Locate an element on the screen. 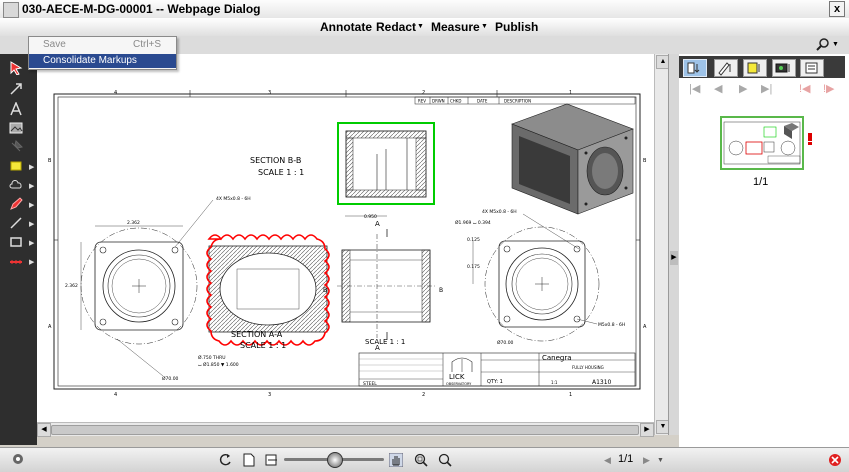 The width and height of the screenshot is (849, 472). dim-height: 2.362 is located at coordinates (71, 286).